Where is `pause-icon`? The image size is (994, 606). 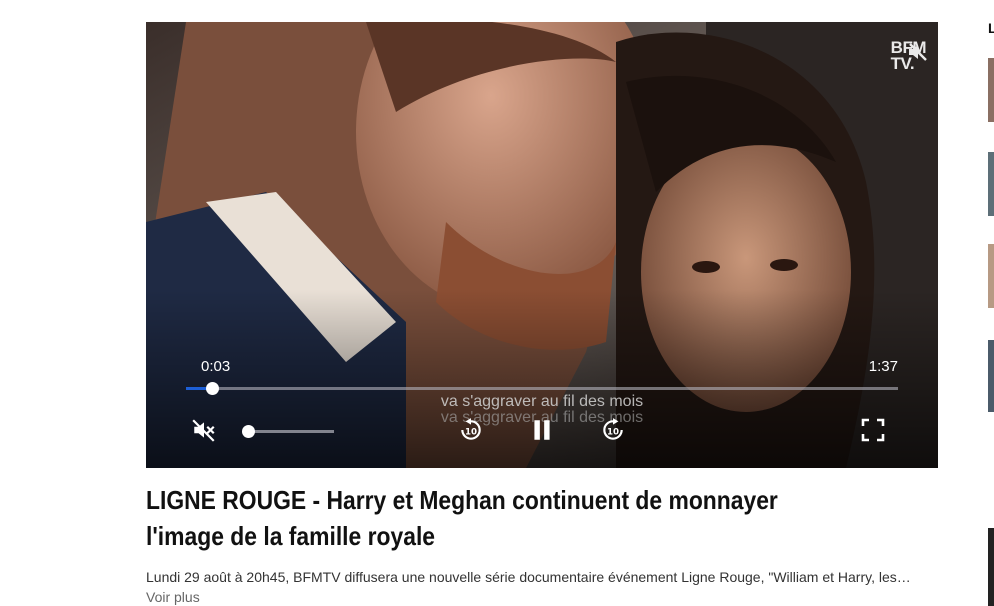
pause-icon is located at coordinates (542, 432).